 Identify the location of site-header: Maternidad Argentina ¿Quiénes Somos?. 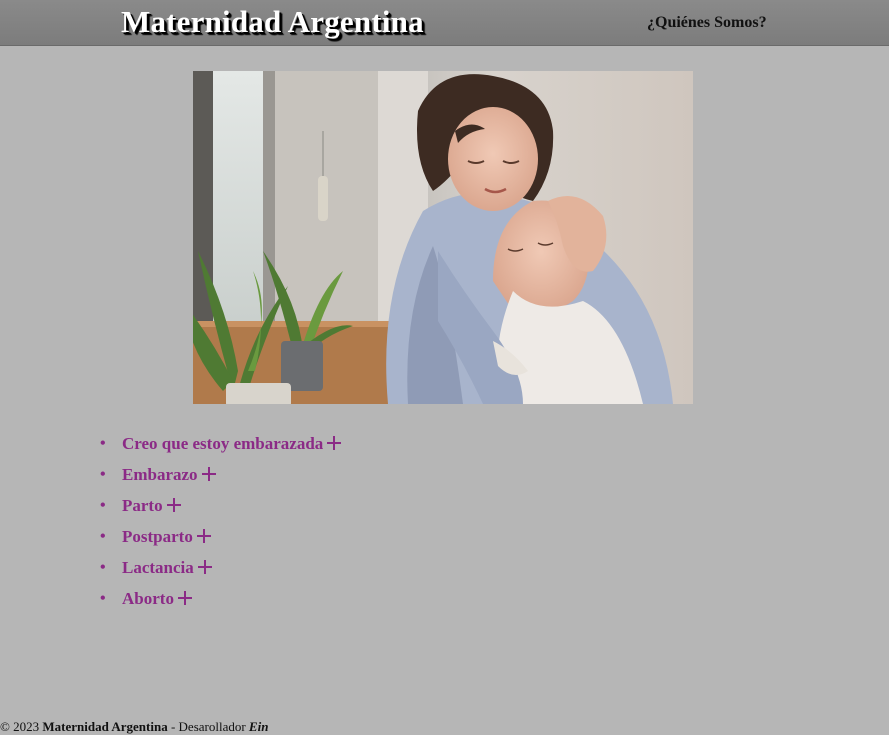
(444, 23).